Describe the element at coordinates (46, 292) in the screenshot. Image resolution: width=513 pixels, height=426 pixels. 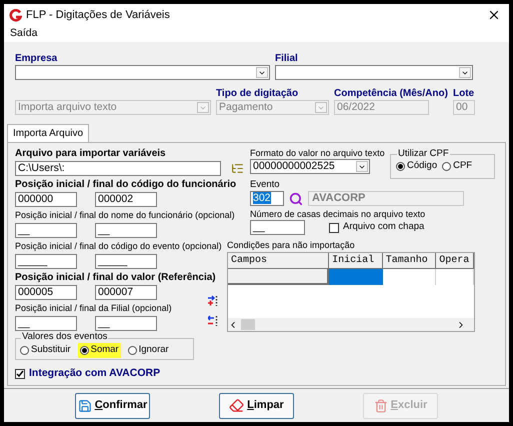
I see `start-position-field: 000005` at that location.